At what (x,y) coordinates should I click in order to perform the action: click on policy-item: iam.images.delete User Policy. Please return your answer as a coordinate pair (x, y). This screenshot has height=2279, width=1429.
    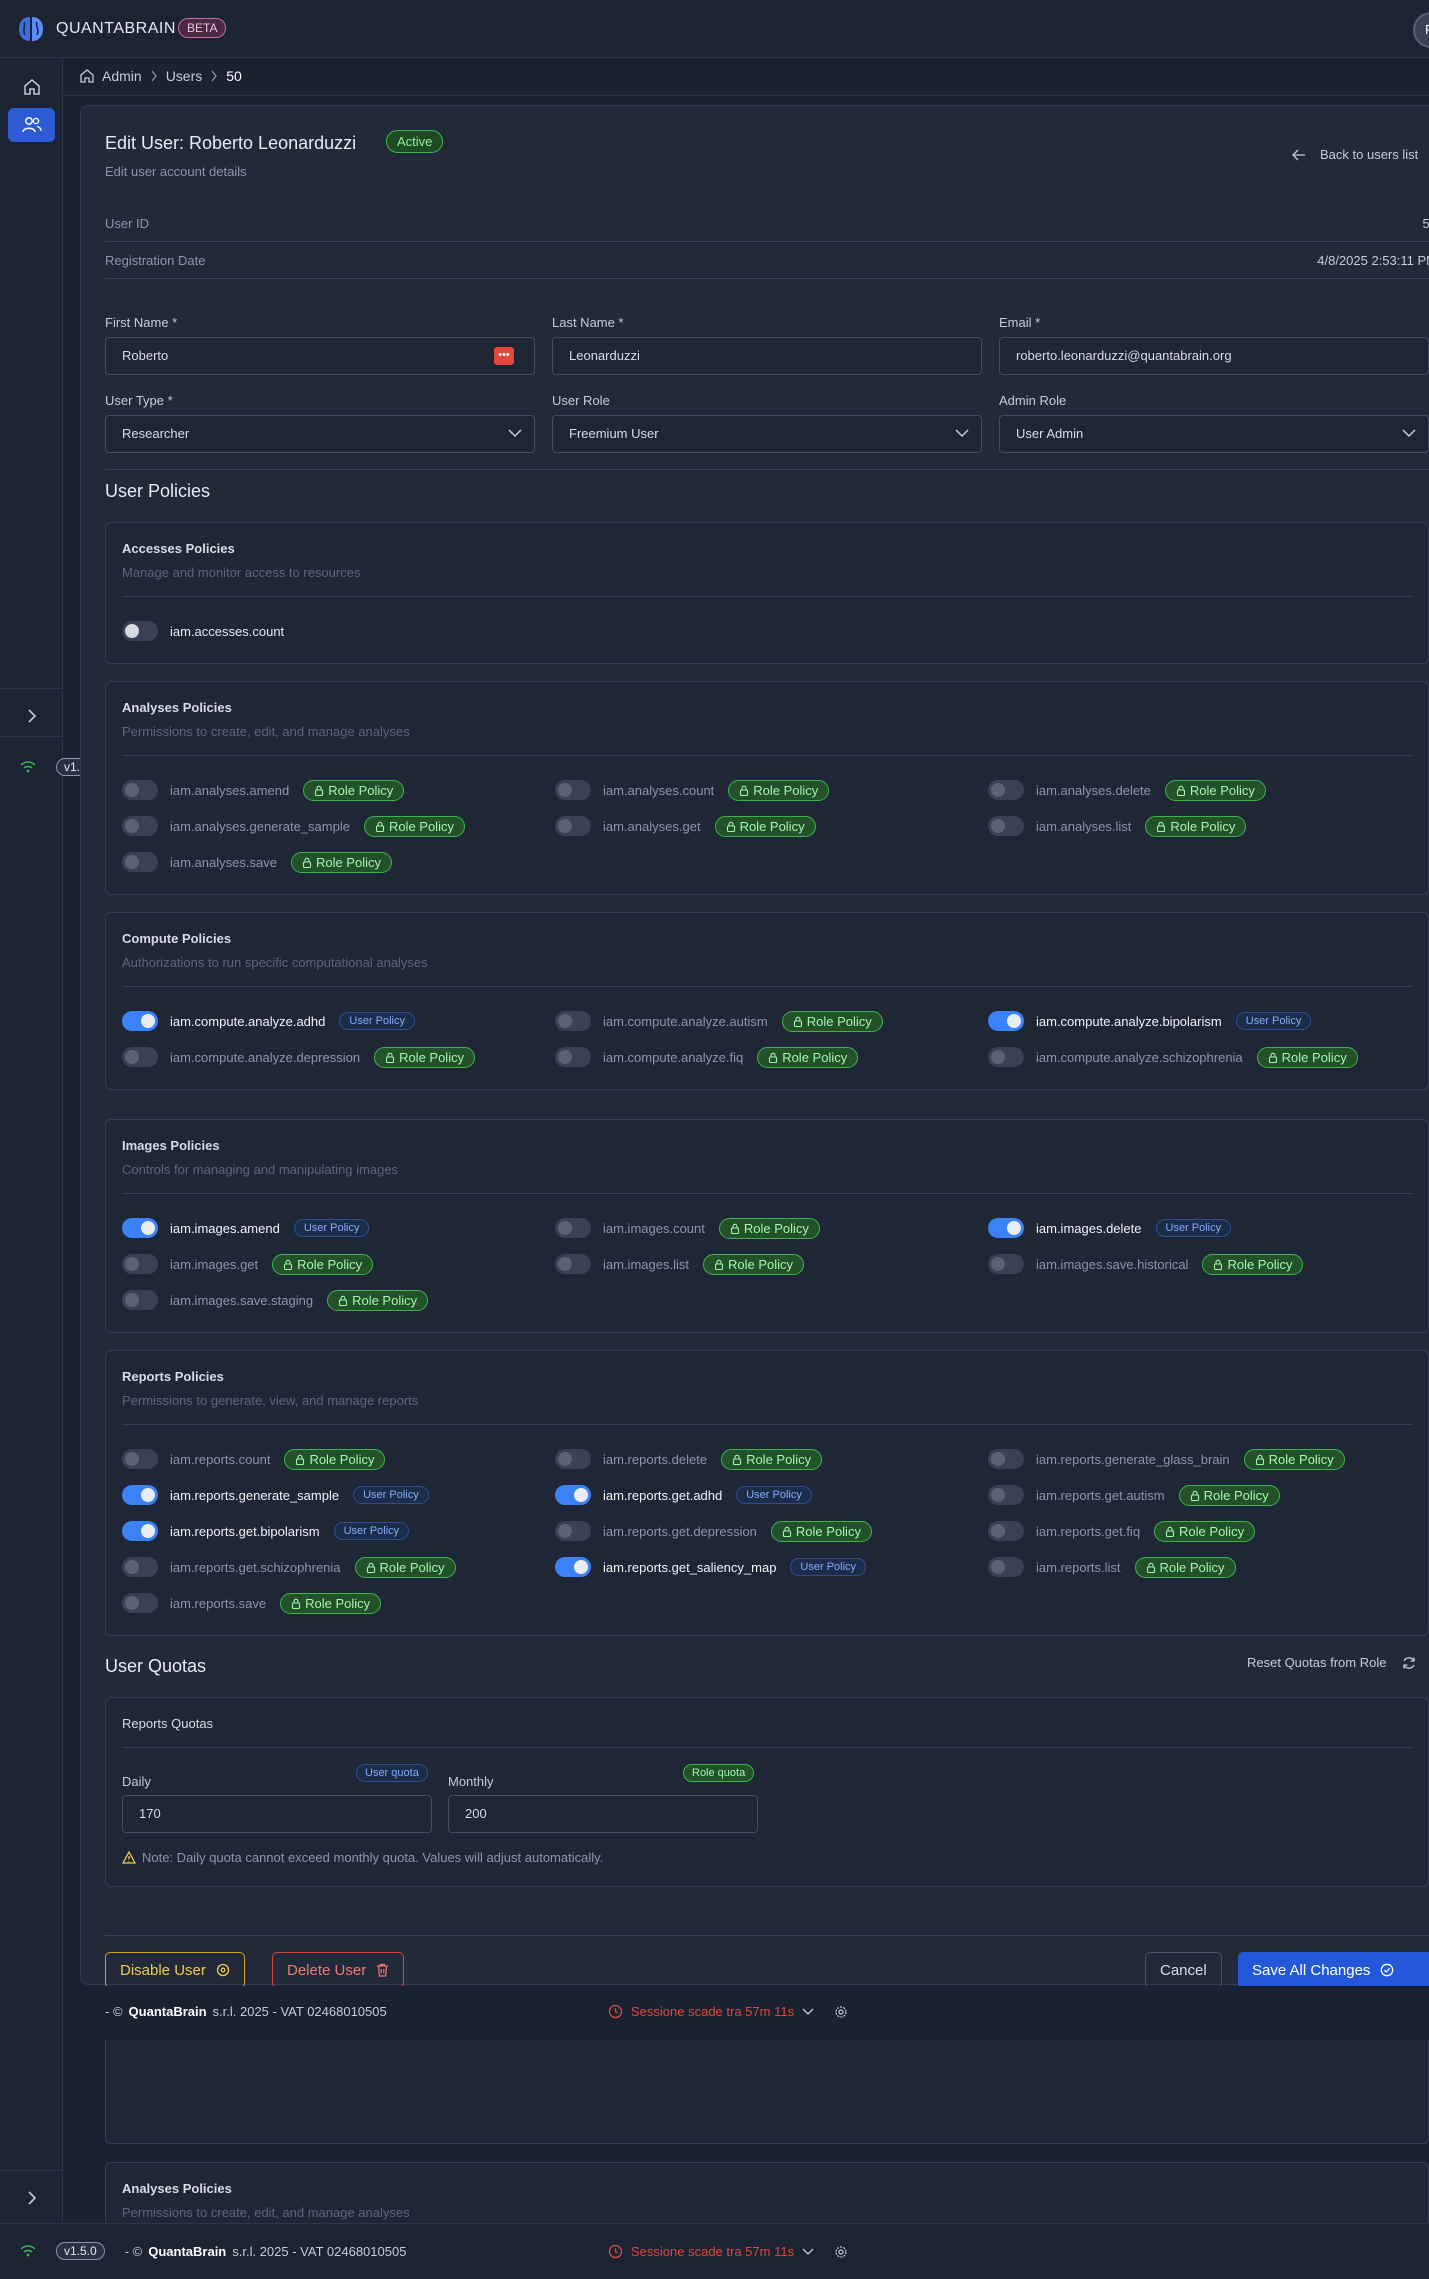
    Looking at the image, I should click on (1110, 1228).